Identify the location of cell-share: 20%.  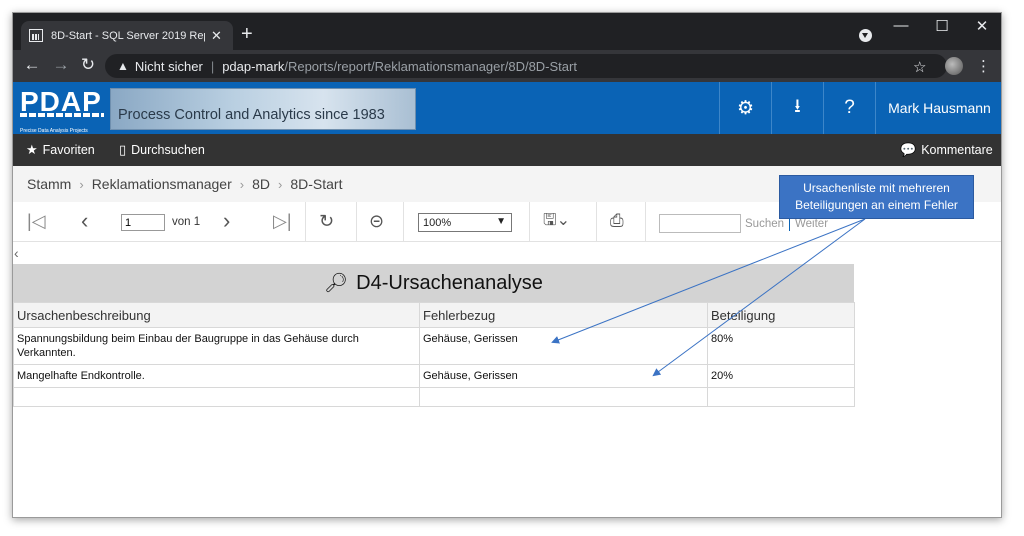
(781, 376).